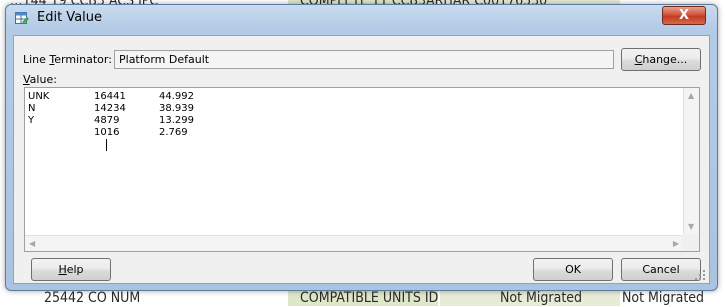 The width and height of the screenshot is (725, 307). Describe the element at coordinates (690, 242) in the screenshot. I see `scroll-corner` at that location.